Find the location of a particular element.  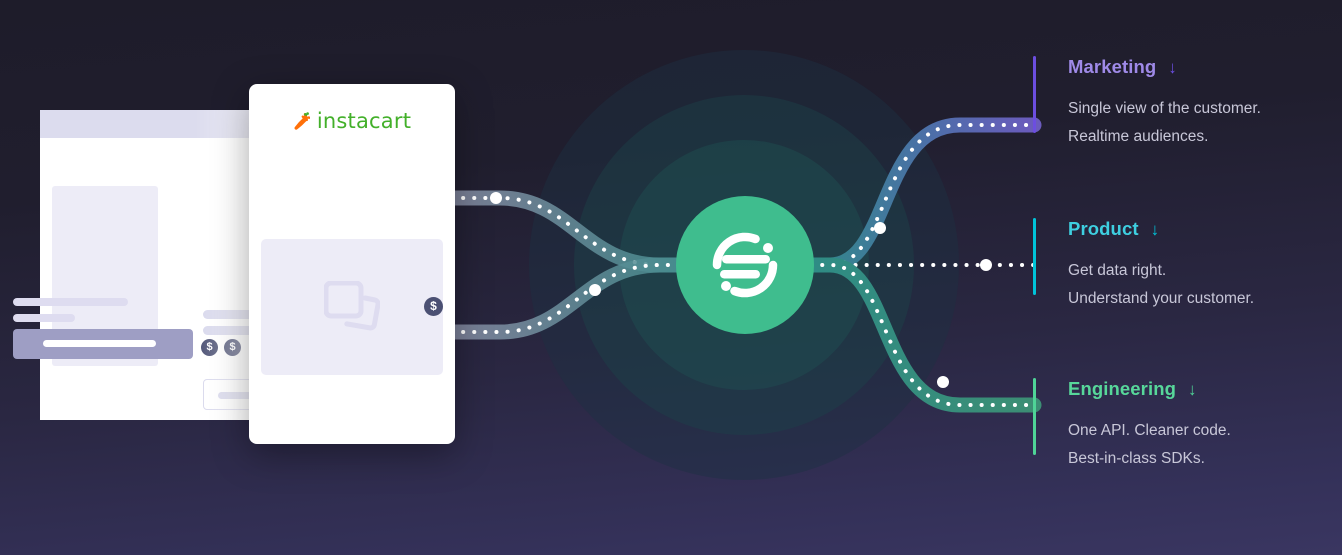

card-image-placeholder is located at coordinates (352, 307).